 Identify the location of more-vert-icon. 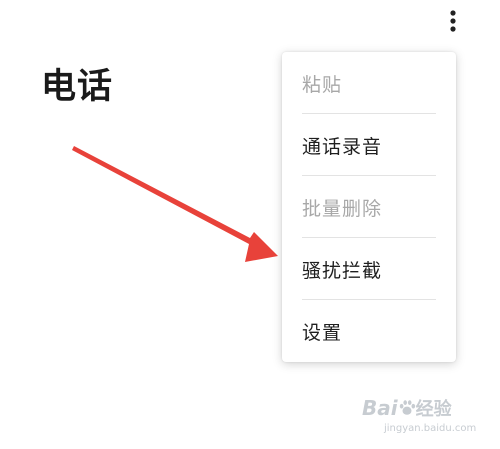
(453, 21).